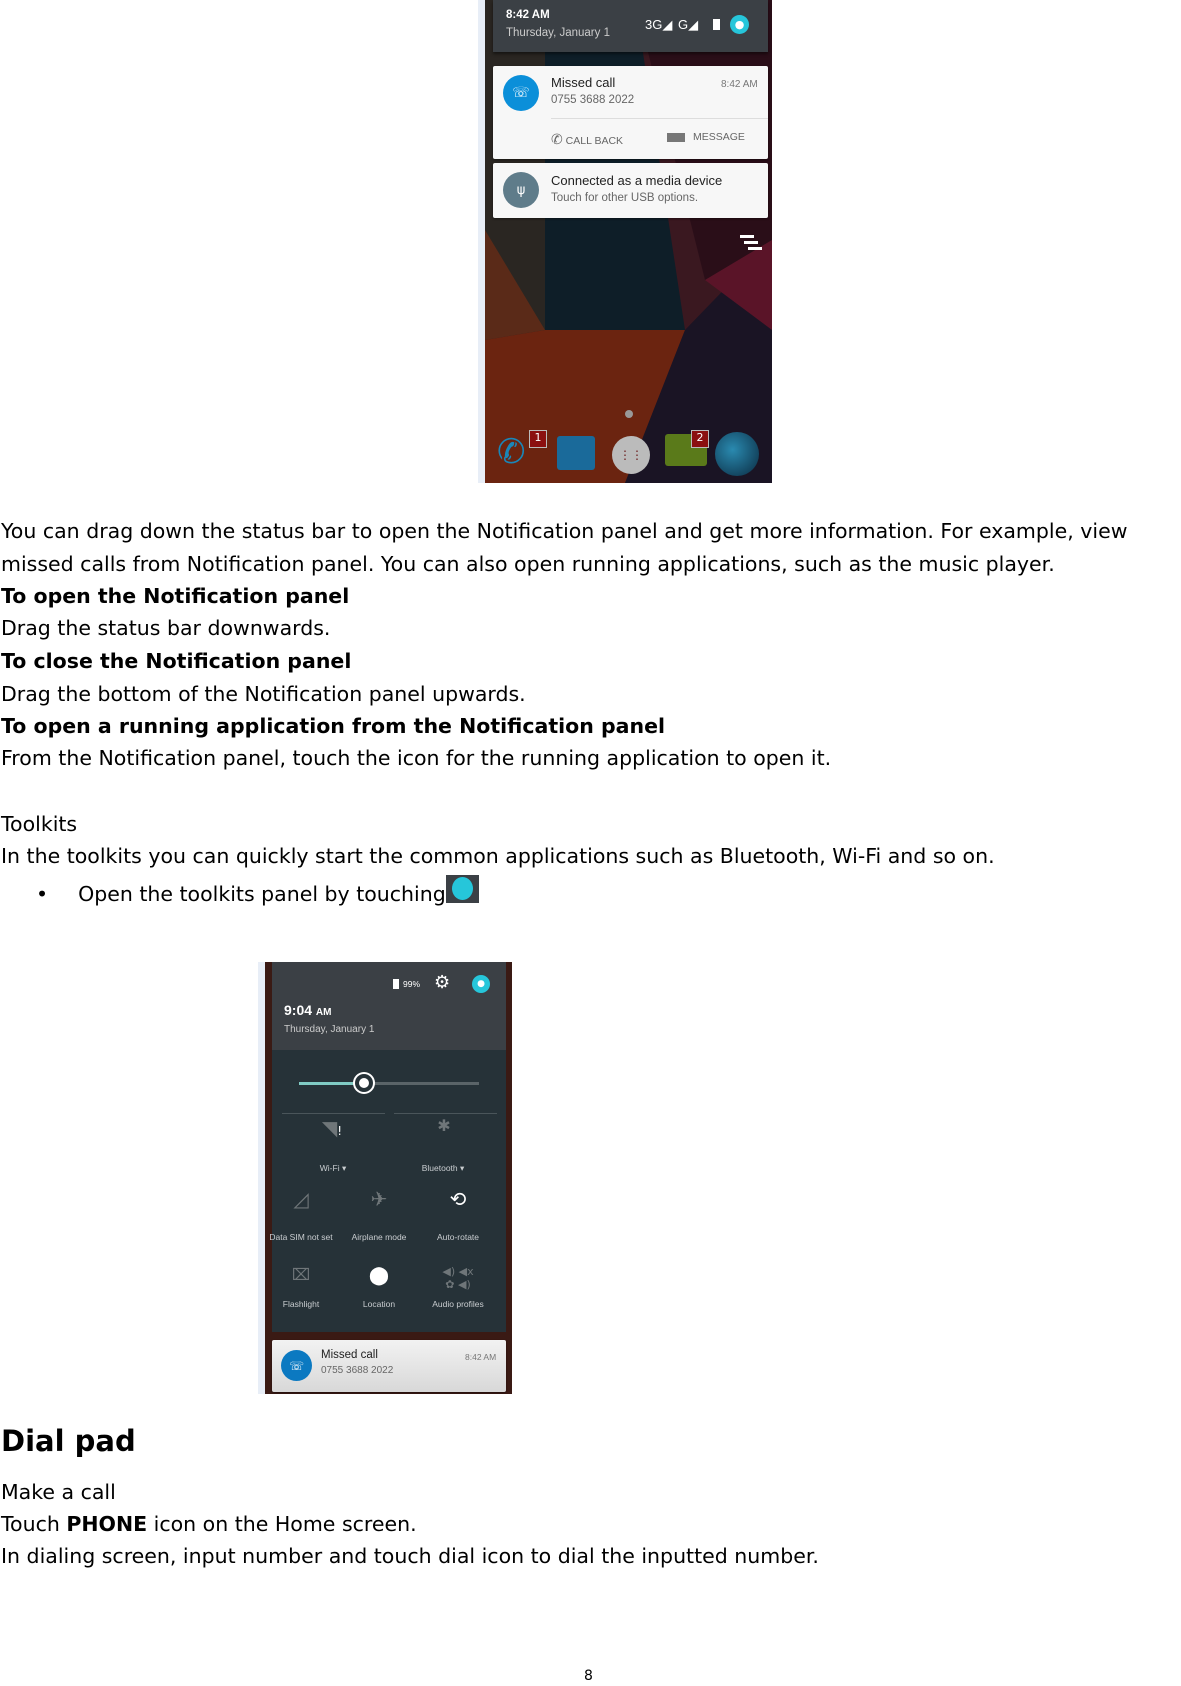 The image size is (1181, 1686). Describe the element at coordinates (588, 1676) in the screenshot. I see `page-number: 8` at that location.